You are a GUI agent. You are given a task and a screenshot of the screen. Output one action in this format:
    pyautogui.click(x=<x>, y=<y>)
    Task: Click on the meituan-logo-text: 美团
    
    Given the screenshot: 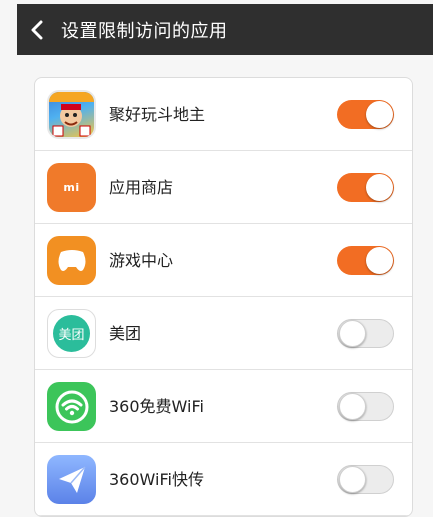 What is the action you would take?
    pyautogui.click(x=71, y=333)
    